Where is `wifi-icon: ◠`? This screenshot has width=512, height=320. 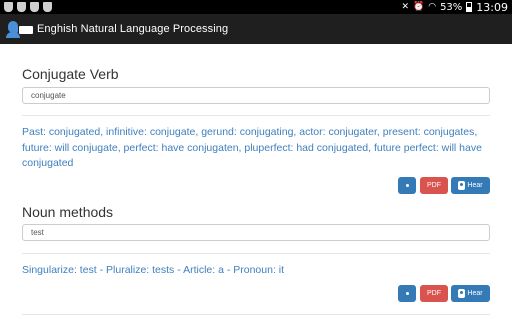 wifi-icon: ◠ is located at coordinates (432, 7).